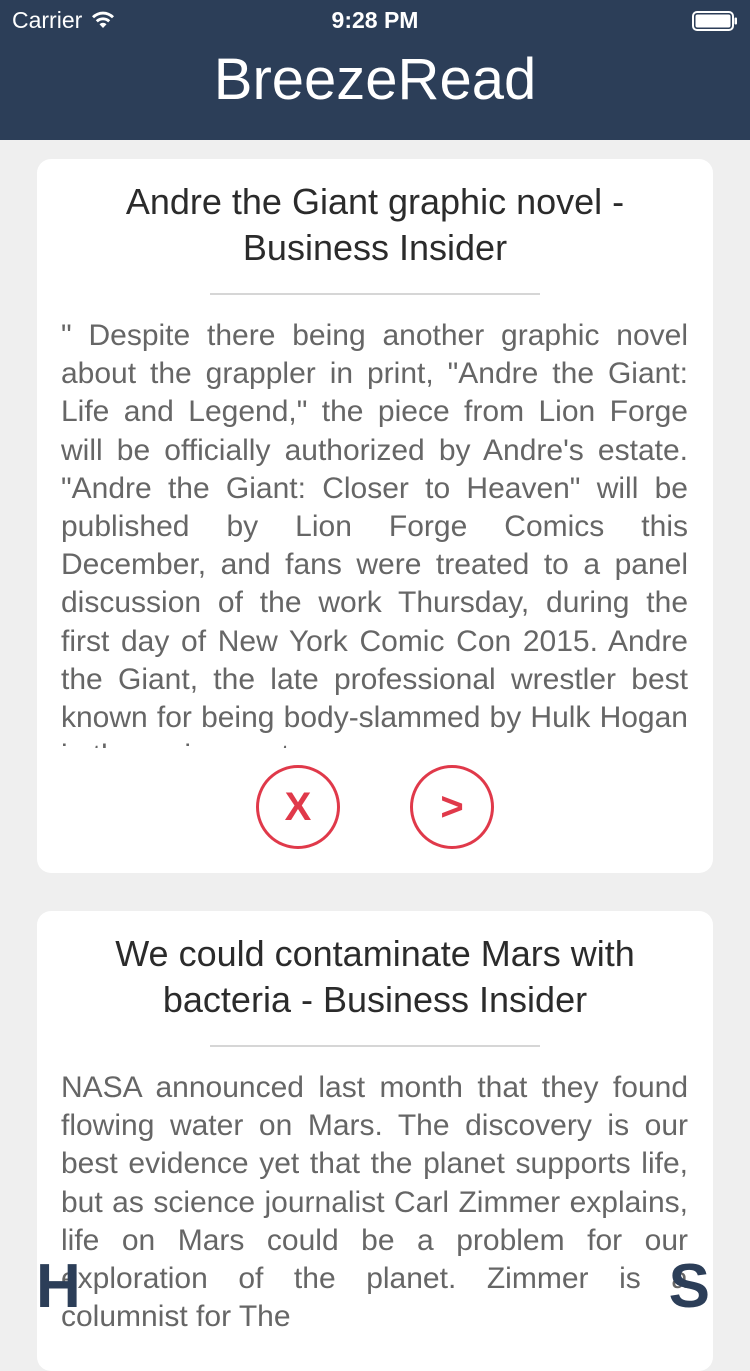  I want to click on dismiss-button: X, so click(298, 807).